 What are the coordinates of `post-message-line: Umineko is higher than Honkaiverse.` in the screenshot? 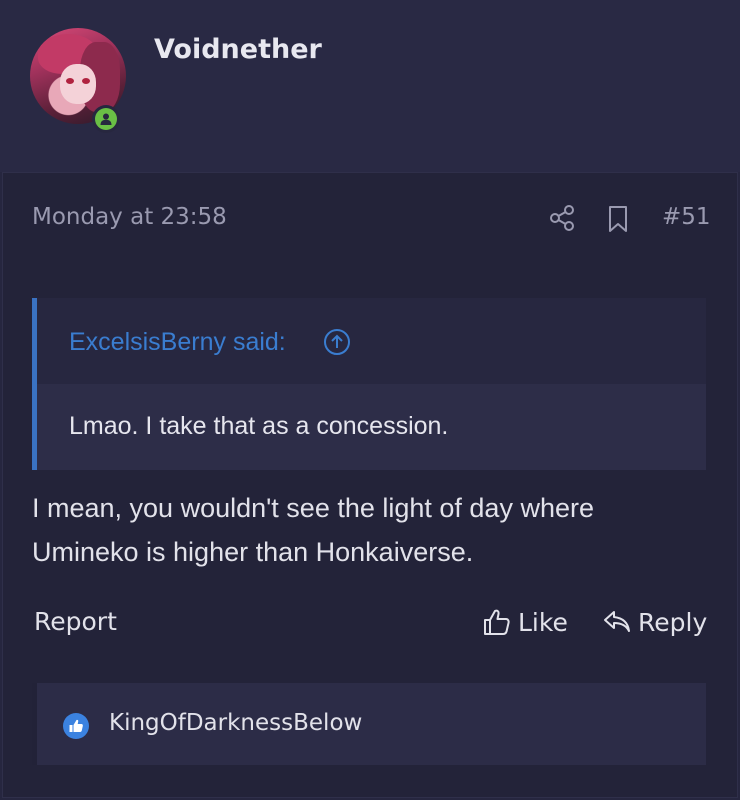 It's located at (253, 552).